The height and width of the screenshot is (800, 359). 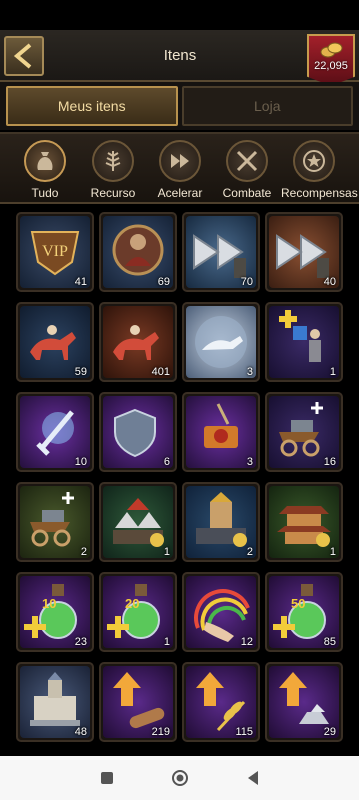 What do you see at coordinates (92, 106) in the screenshot?
I see `tab-my-items: Meus itens` at bounding box center [92, 106].